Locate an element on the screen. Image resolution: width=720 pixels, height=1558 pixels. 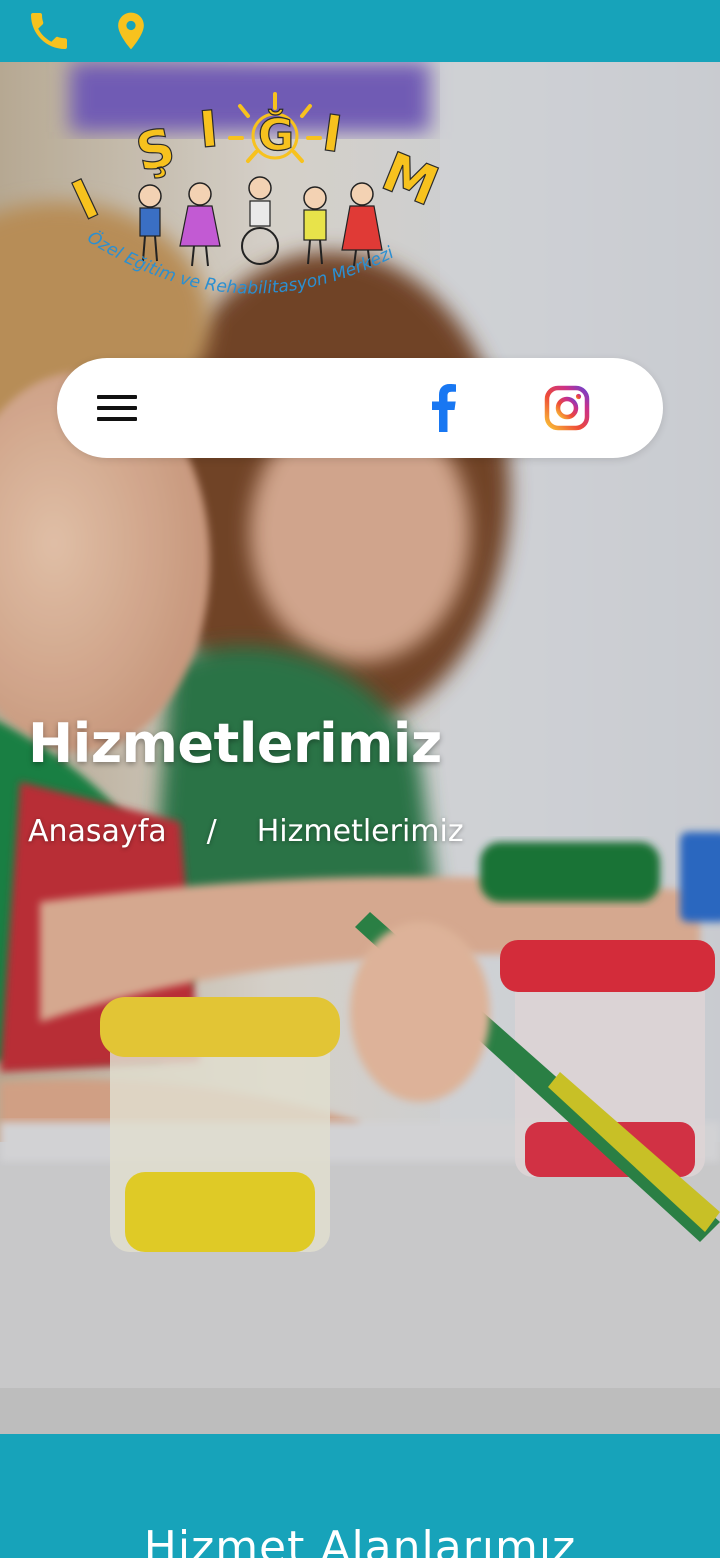
kids-illustration is located at coordinates (260, 221).